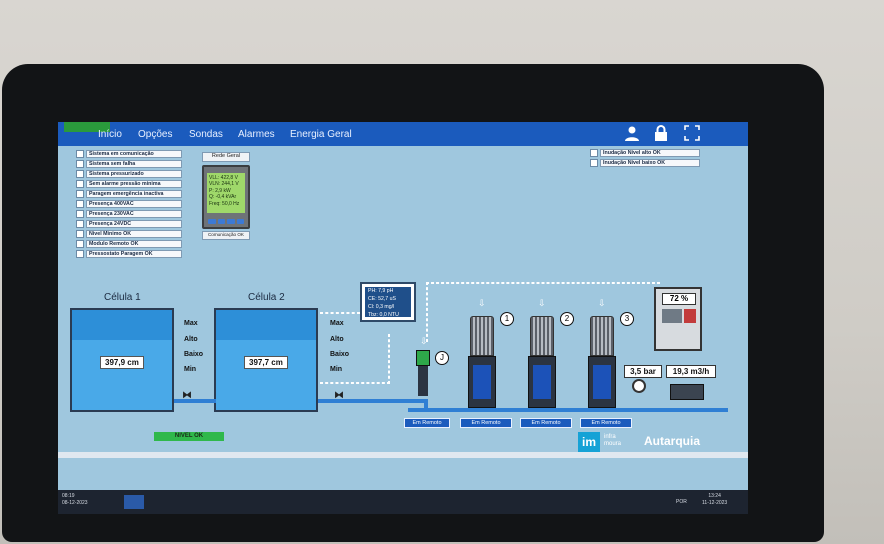 The image size is (884, 544). What do you see at coordinates (134, 154) in the screenshot?
I see `status-label: Sistema em comunicação` at bounding box center [134, 154].